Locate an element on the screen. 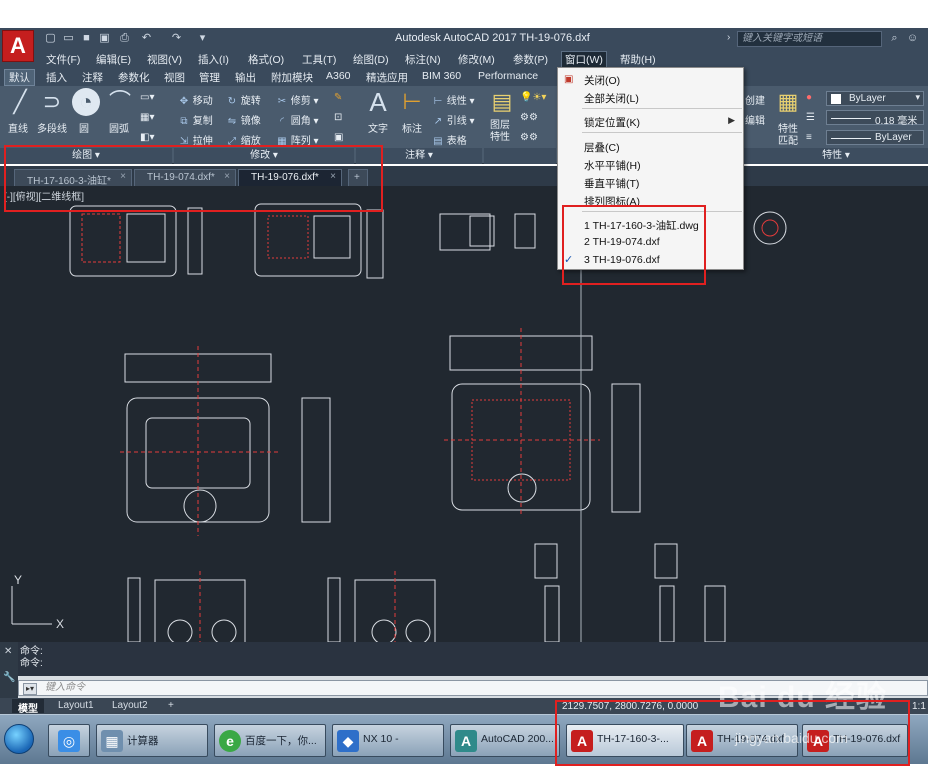 The image size is (928, 776). menu-modify: 修改(M) is located at coordinates (476, 59).